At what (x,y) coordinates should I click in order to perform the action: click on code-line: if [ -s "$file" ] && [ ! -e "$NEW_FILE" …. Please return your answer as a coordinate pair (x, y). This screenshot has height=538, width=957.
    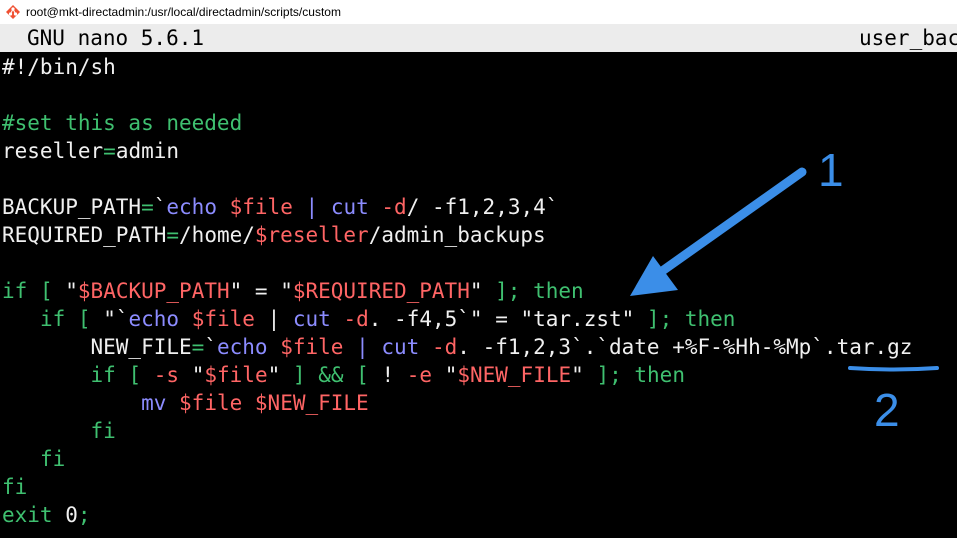
    Looking at the image, I should click on (343, 375).